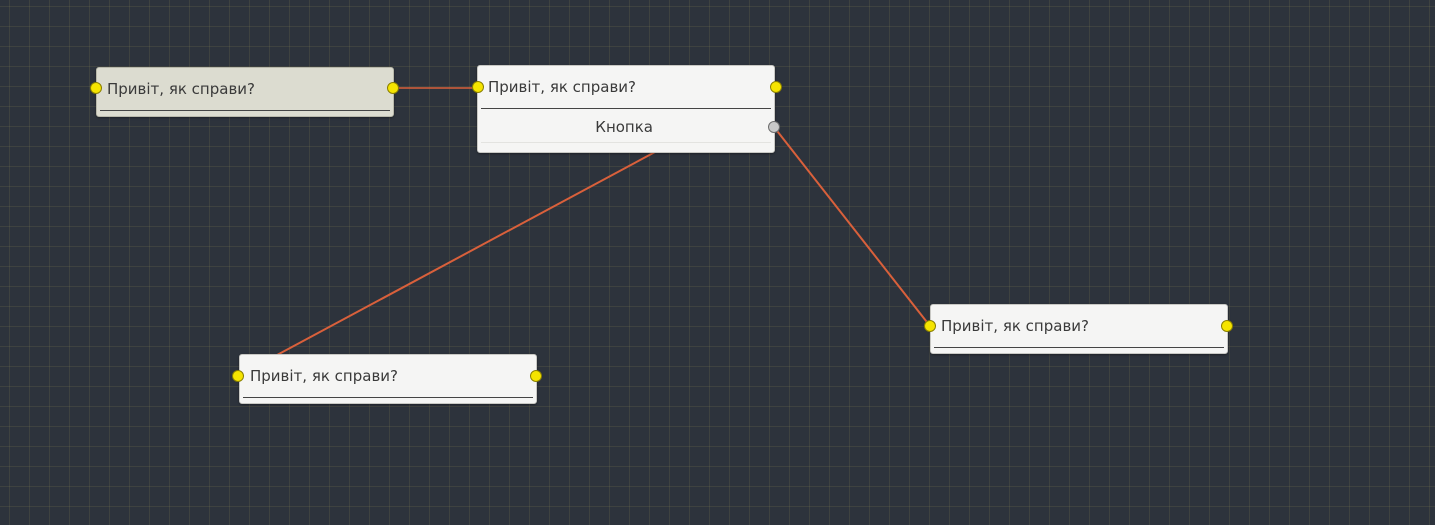 The height and width of the screenshot is (525, 1435). Describe the element at coordinates (536, 376) in the screenshot. I see `node-3-output-port` at that location.